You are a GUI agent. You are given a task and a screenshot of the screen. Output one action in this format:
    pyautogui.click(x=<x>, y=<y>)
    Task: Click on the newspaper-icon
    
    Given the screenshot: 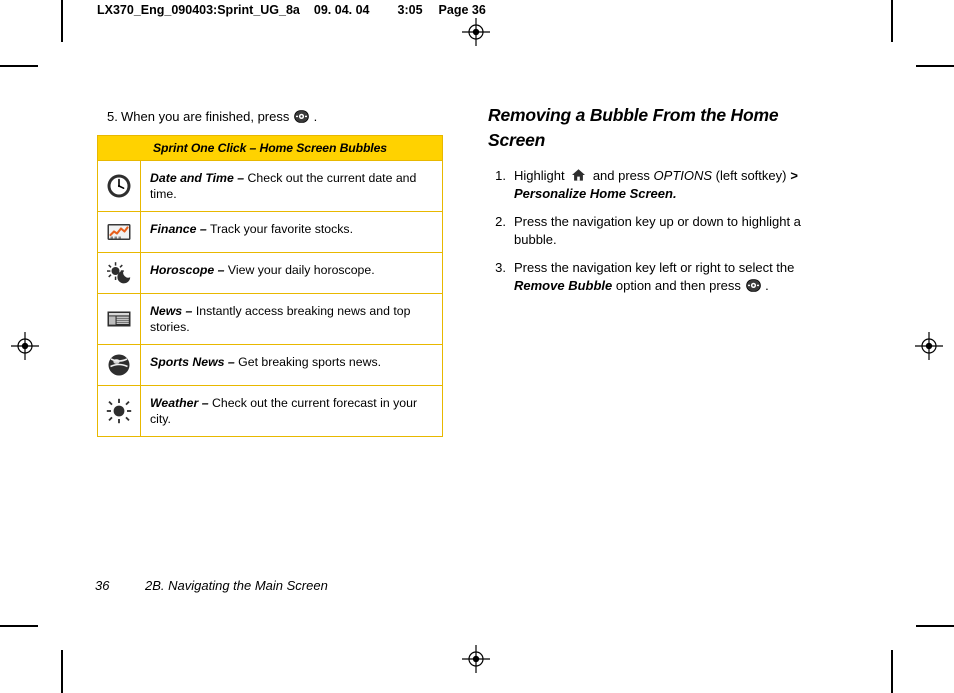 What is the action you would take?
    pyautogui.click(x=119, y=319)
    